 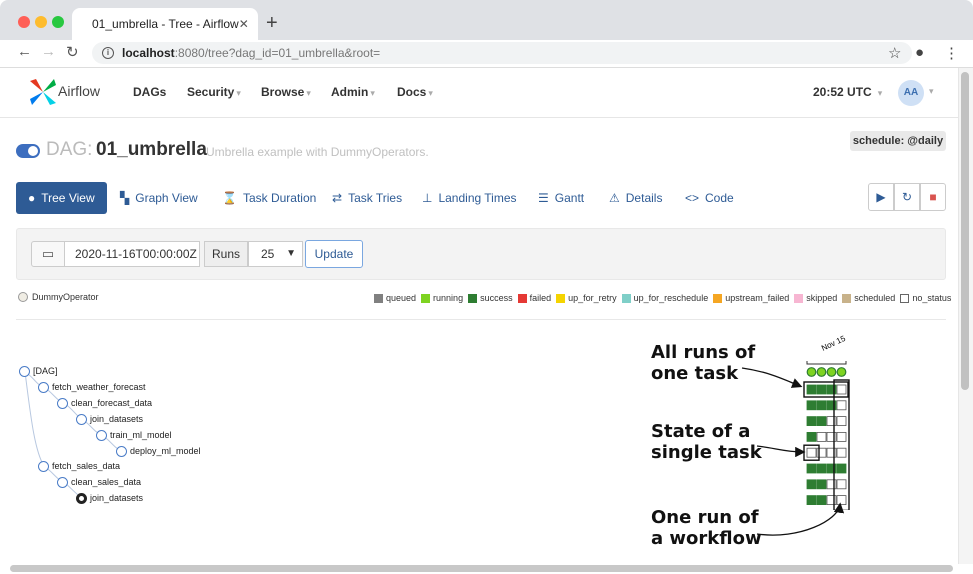 I want to click on delete-dag-button: ■, so click(x=933, y=197).